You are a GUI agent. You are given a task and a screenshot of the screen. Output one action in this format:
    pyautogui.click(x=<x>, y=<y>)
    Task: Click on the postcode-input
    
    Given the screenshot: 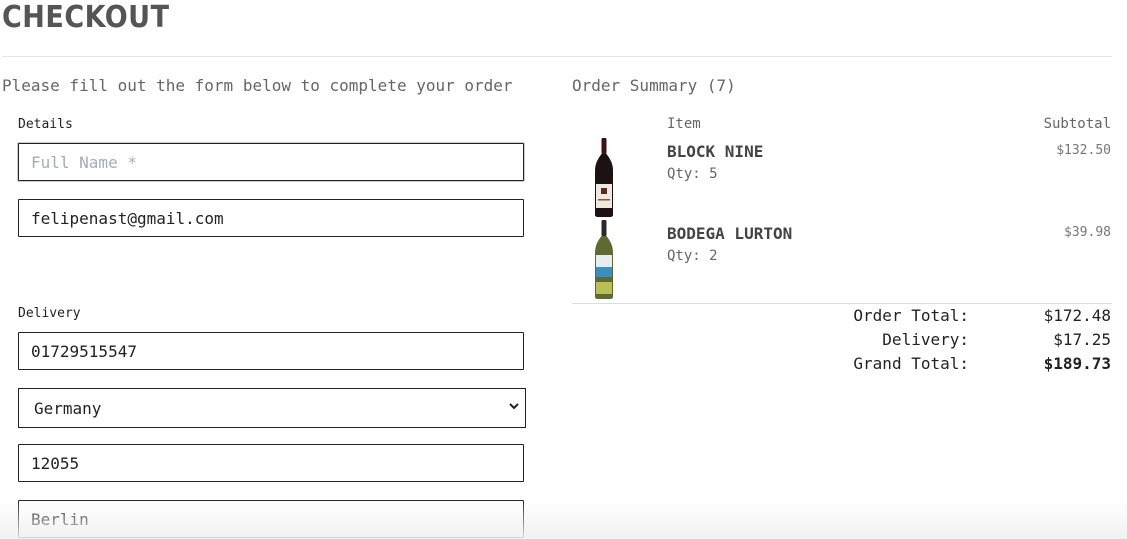 What is the action you would take?
    pyautogui.click(x=271, y=463)
    